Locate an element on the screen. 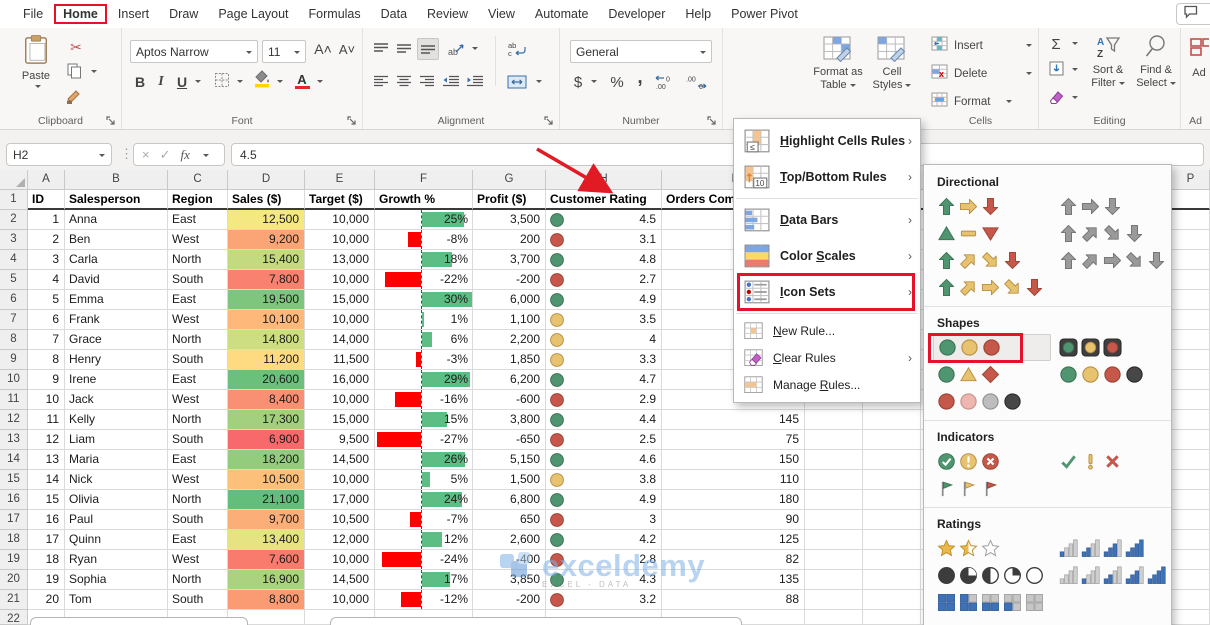 The width and height of the screenshot is (1210, 625). cell: 8,800 is located at coordinates (266, 600).